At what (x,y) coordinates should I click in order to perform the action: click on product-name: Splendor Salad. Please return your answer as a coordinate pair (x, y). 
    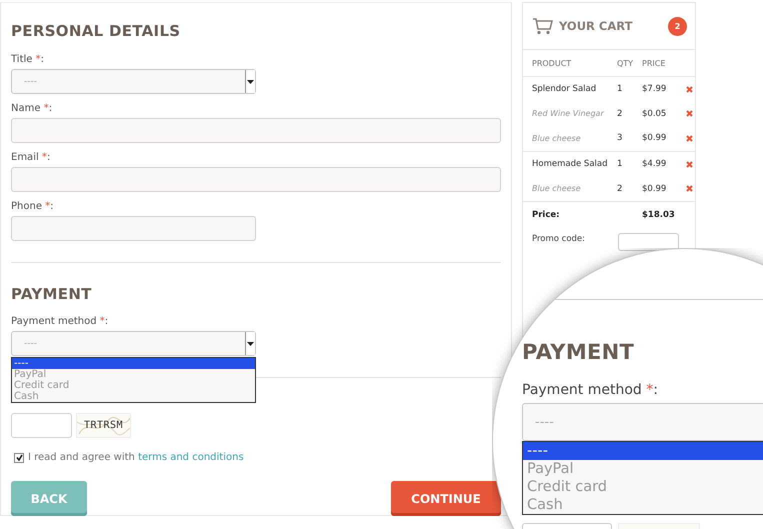
    Looking at the image, I should click on (565, 89).